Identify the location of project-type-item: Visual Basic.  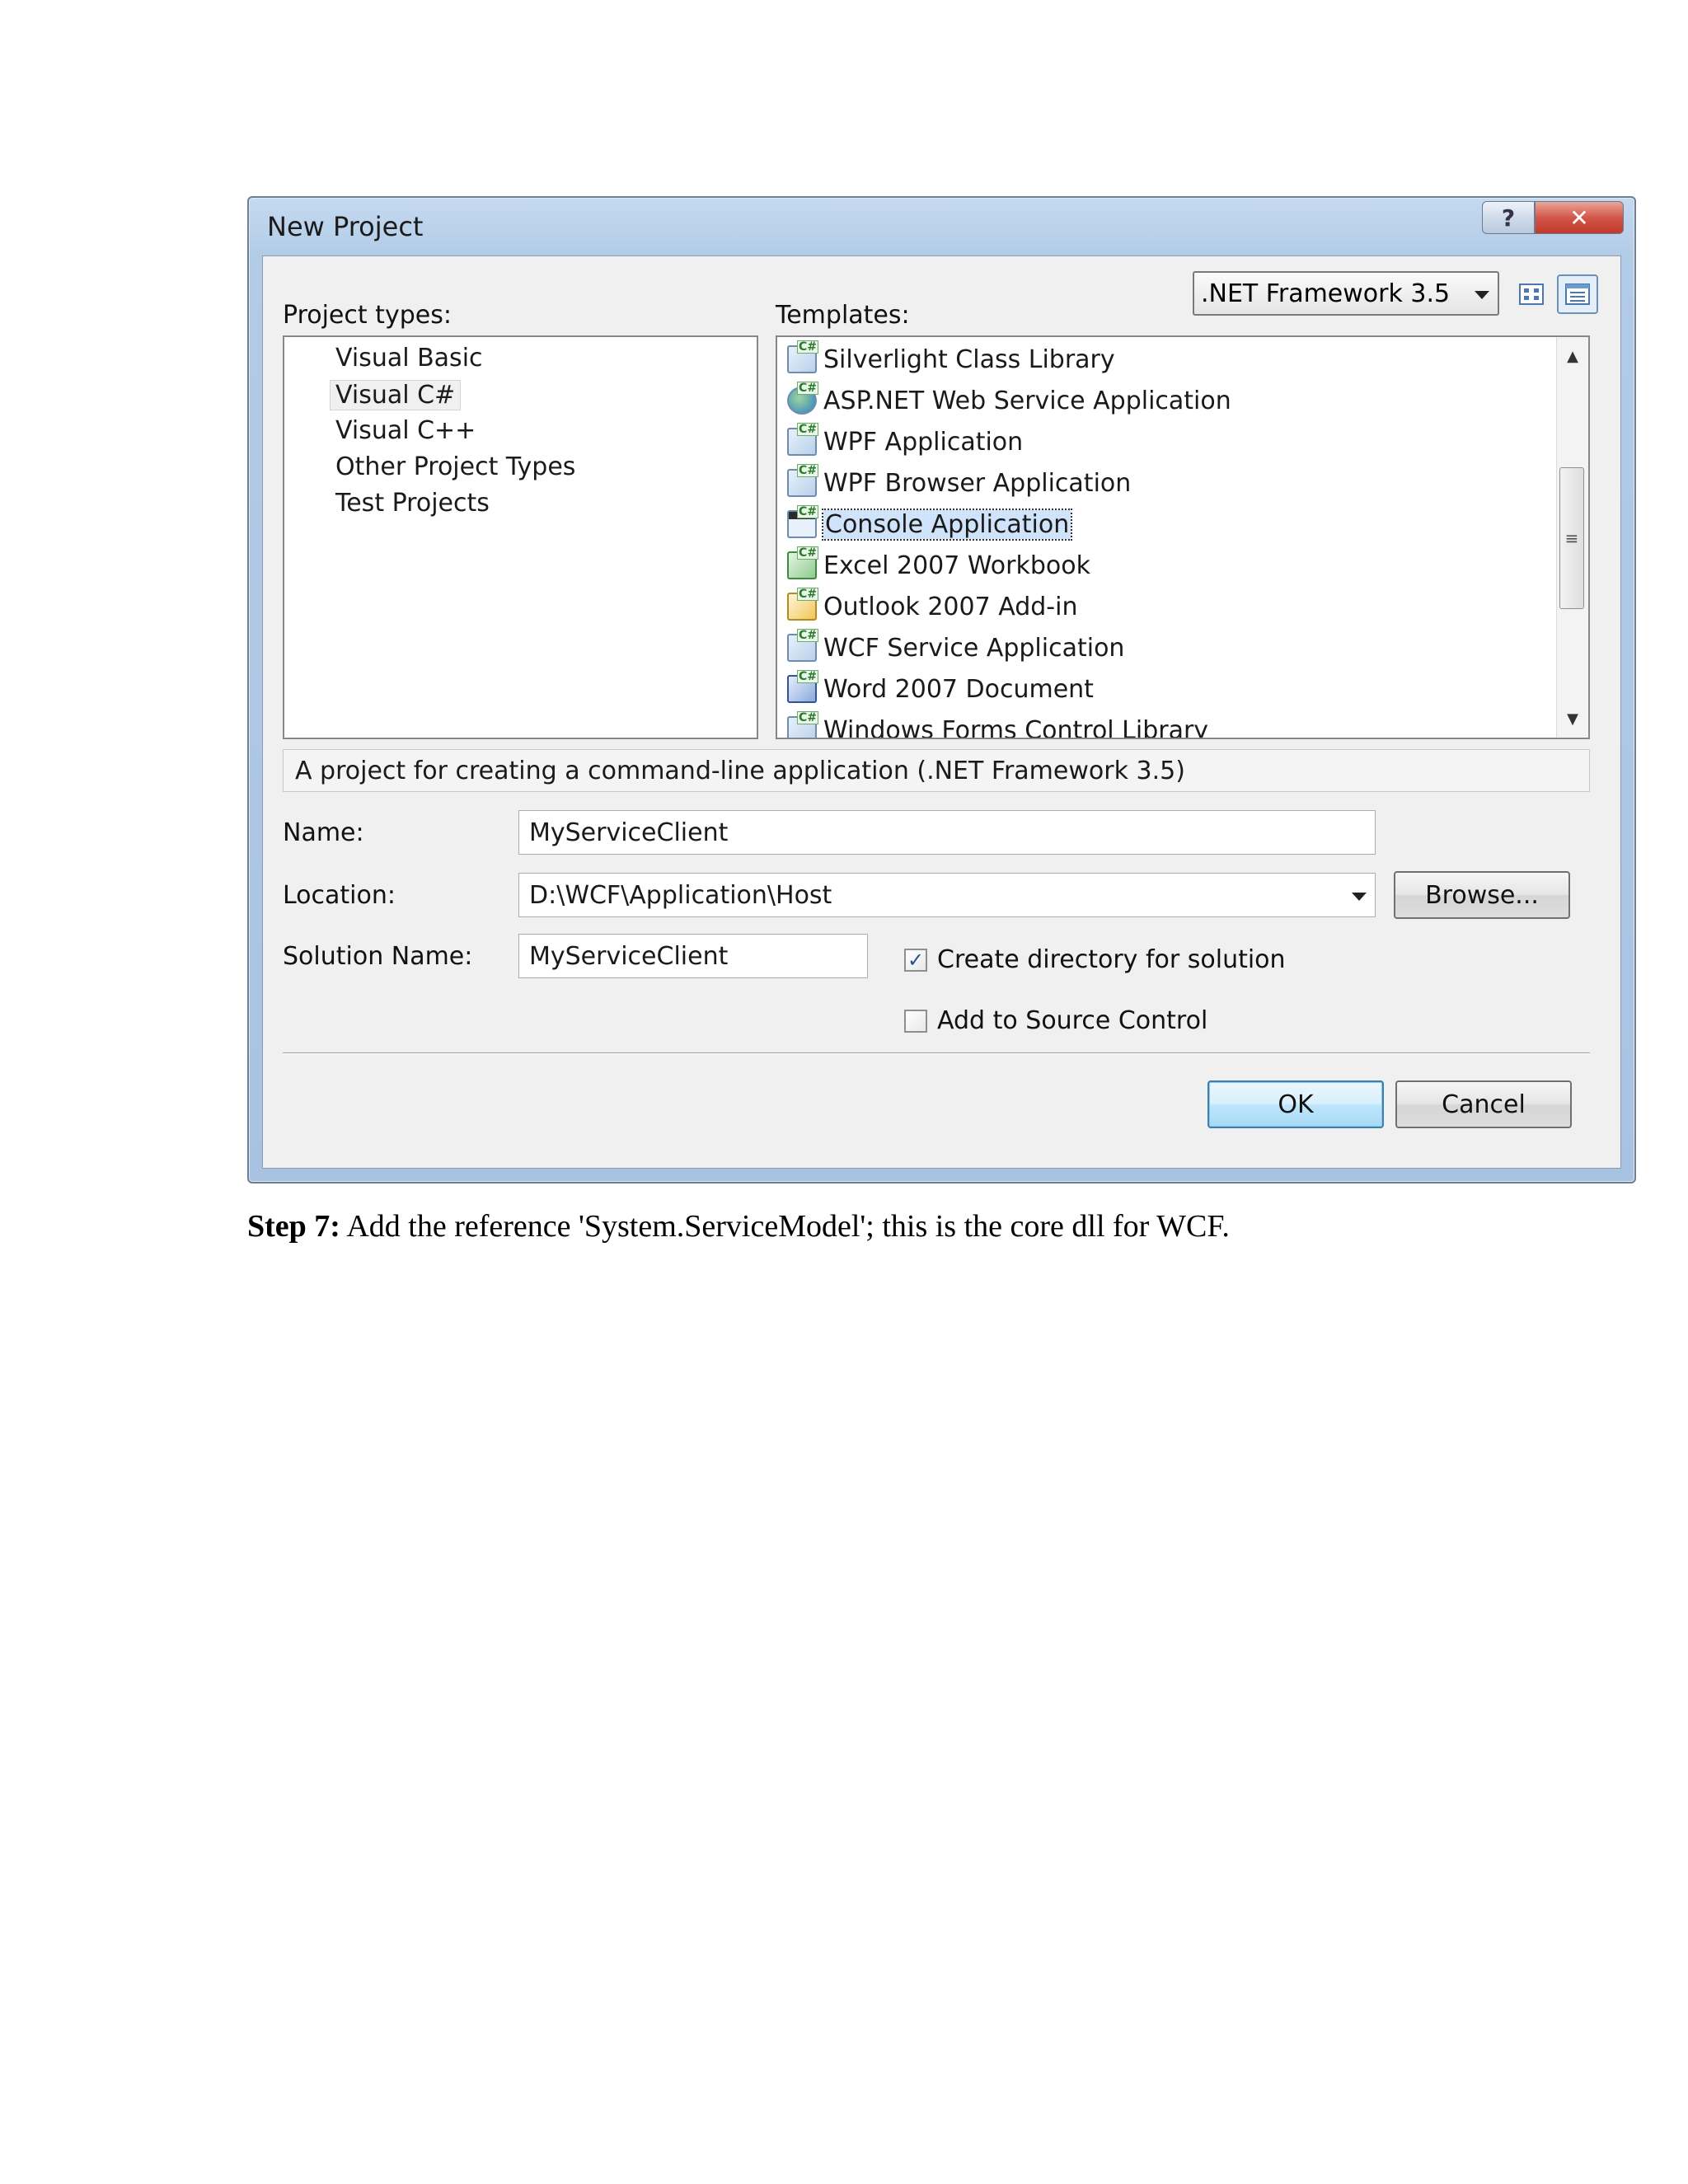
(409, 358).